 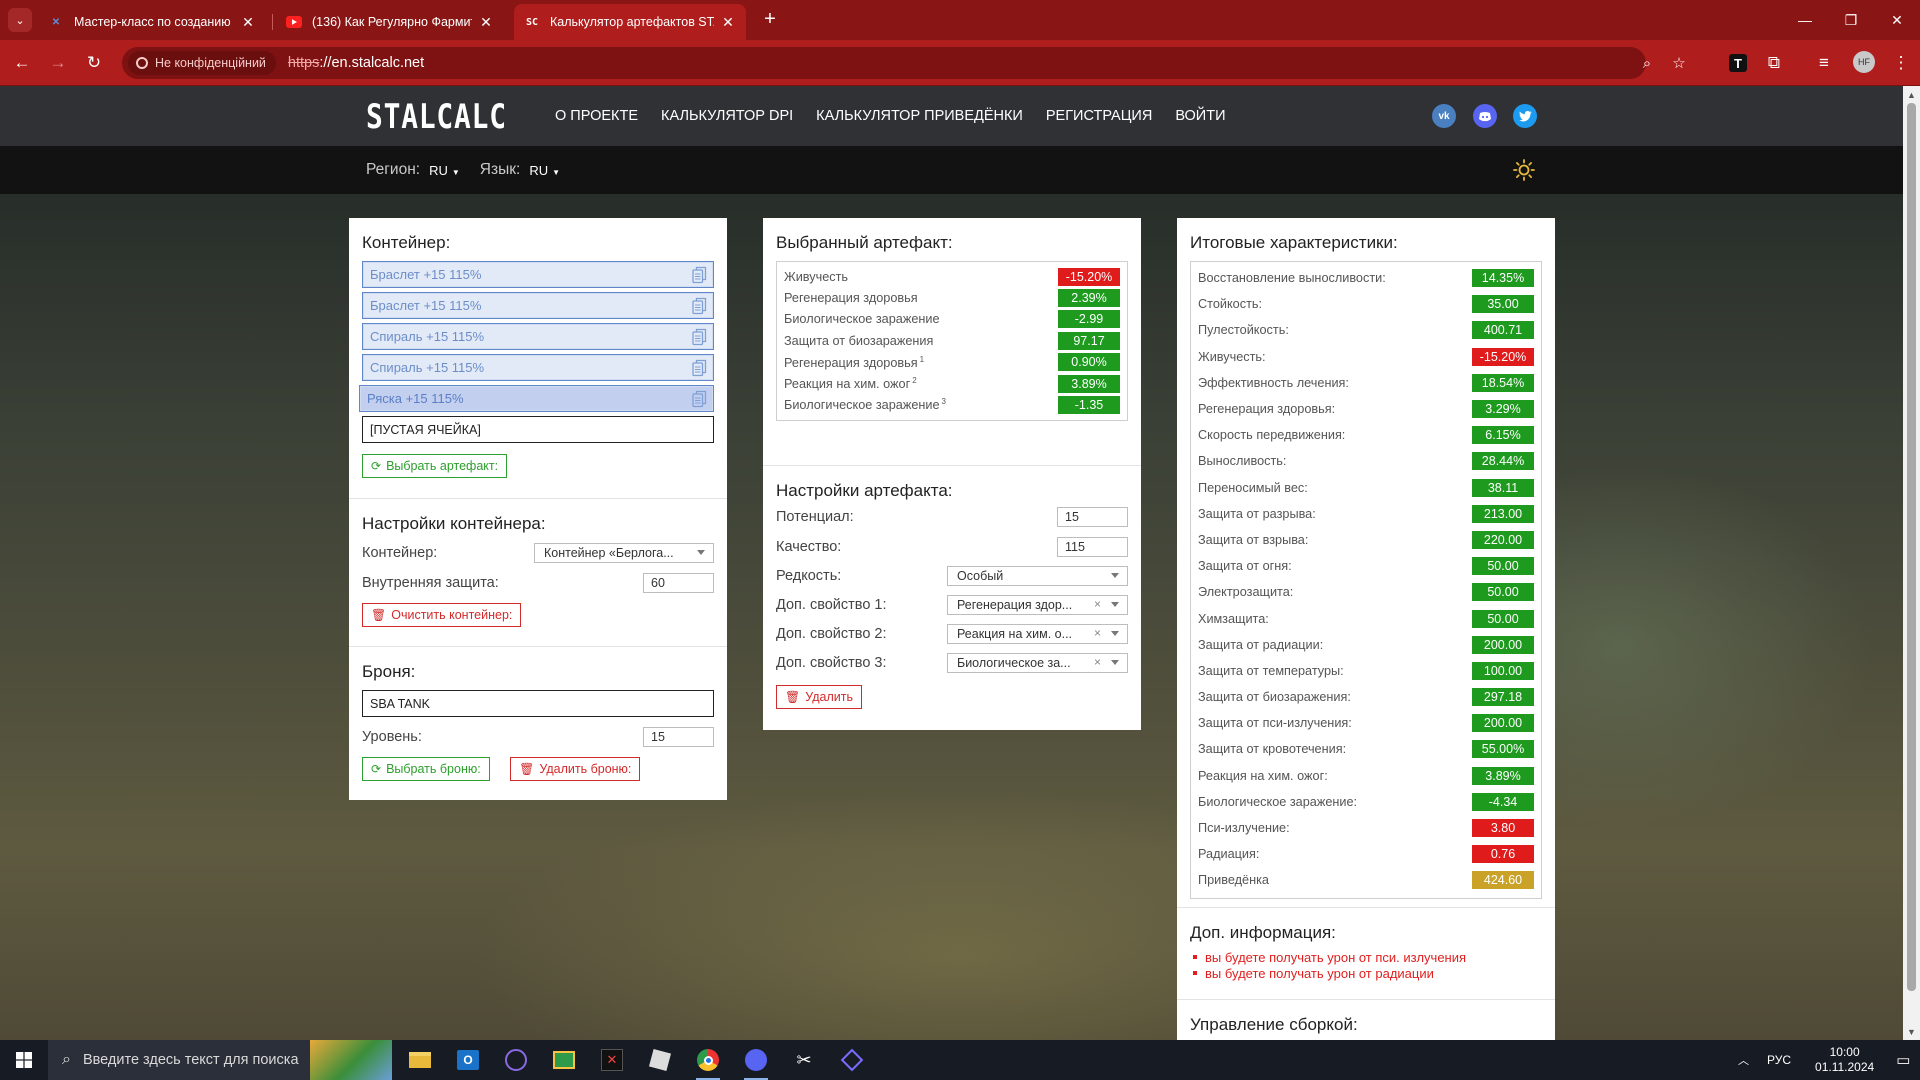 I want to click on input-language: РУС, so click(x=1779, y=1060).